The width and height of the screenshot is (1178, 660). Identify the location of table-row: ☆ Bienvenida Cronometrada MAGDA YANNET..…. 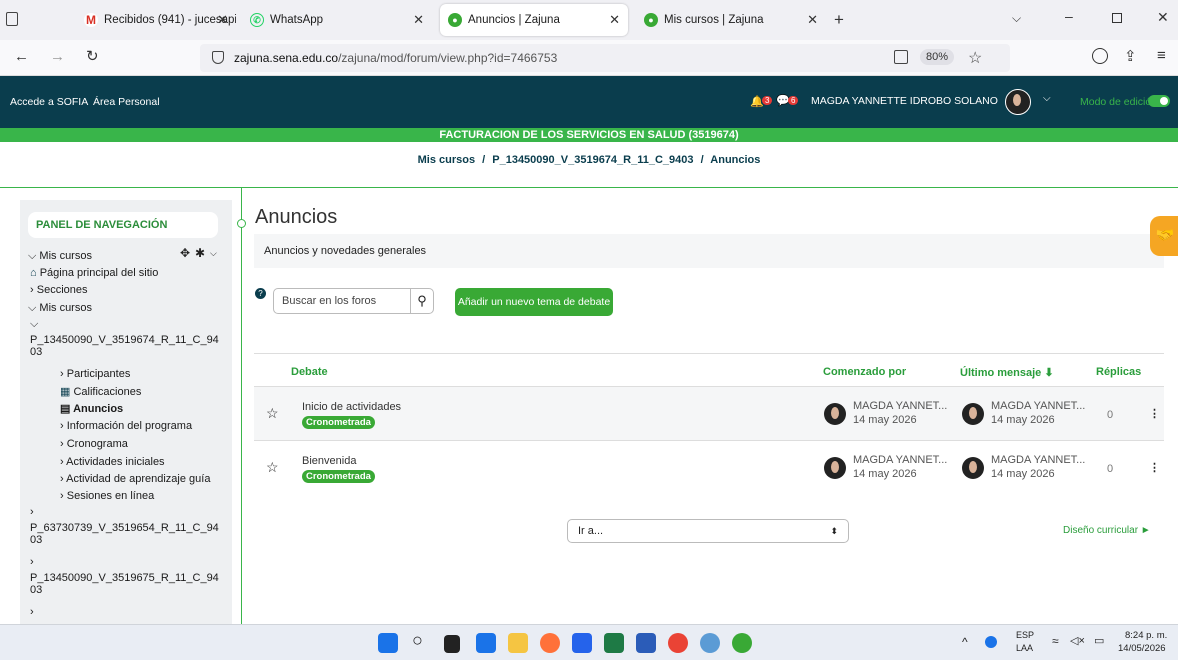
(709, 467).